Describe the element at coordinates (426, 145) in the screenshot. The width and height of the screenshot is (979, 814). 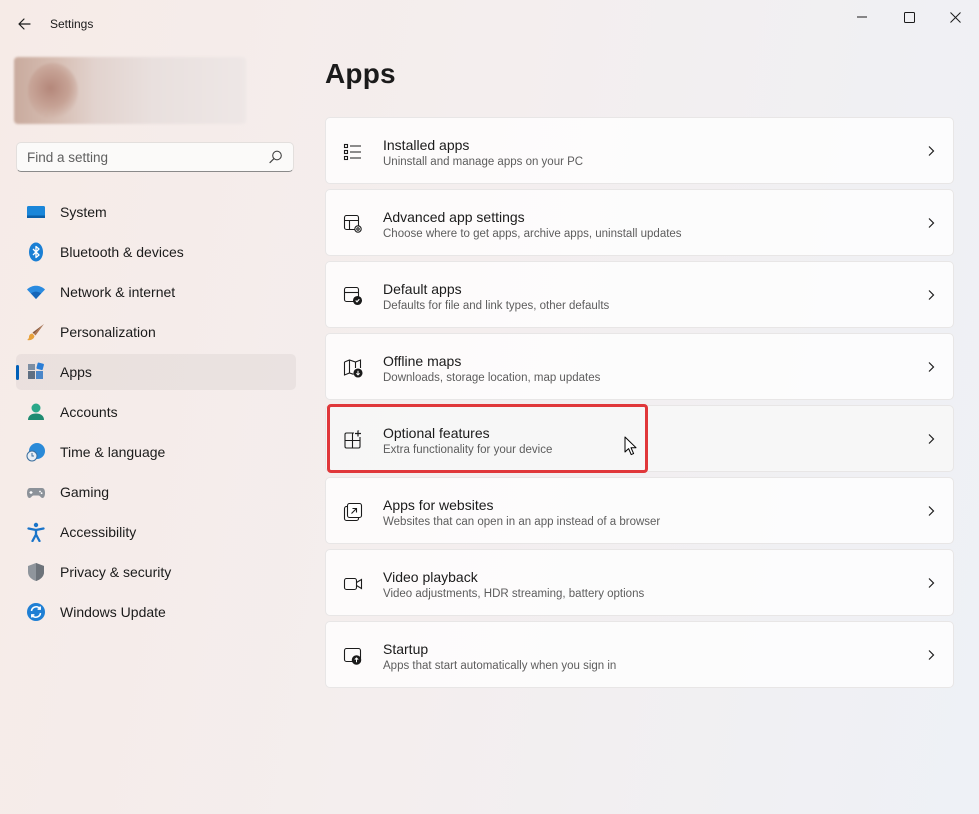
I see `card-title: Installed apps` at that location.